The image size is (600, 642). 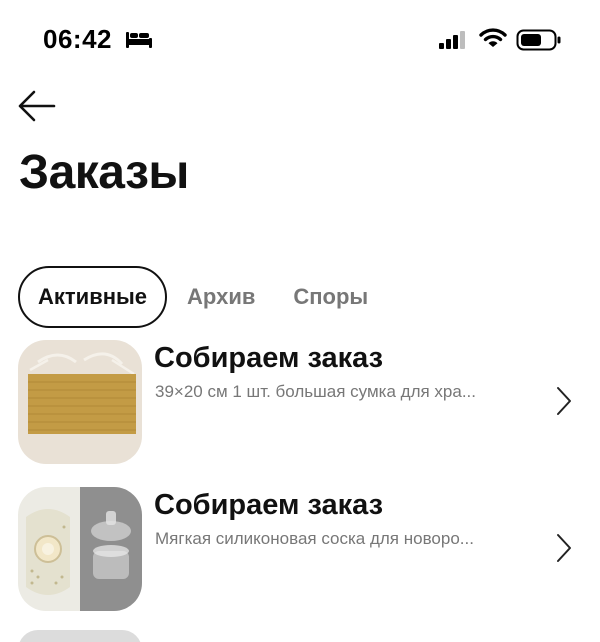 What do you see at coordinates (93, 297) in the screenshot?
I see `tab-active: Активные` at bounding box center [93, 297].